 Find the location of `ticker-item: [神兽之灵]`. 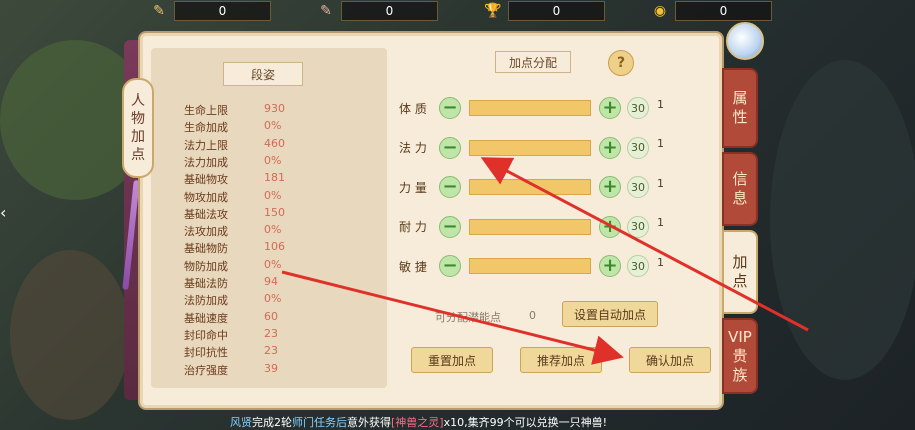

ticker-item: [神兽之灵] is located at coordinates (417, 422).